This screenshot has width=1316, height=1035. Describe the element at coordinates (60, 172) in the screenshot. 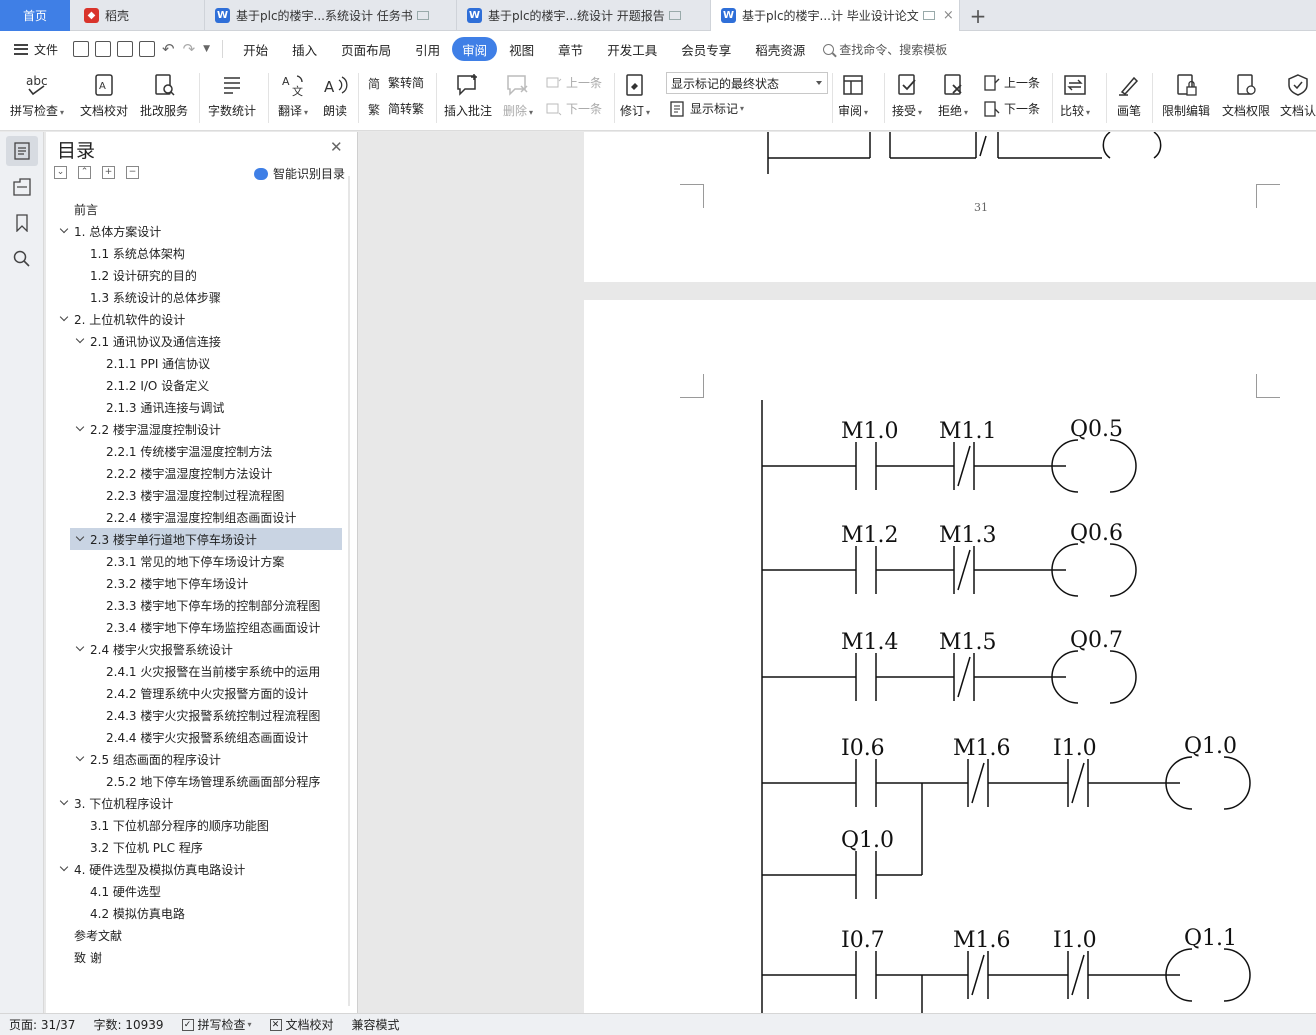

I see `expand-all-icon: ⌄` at that location.